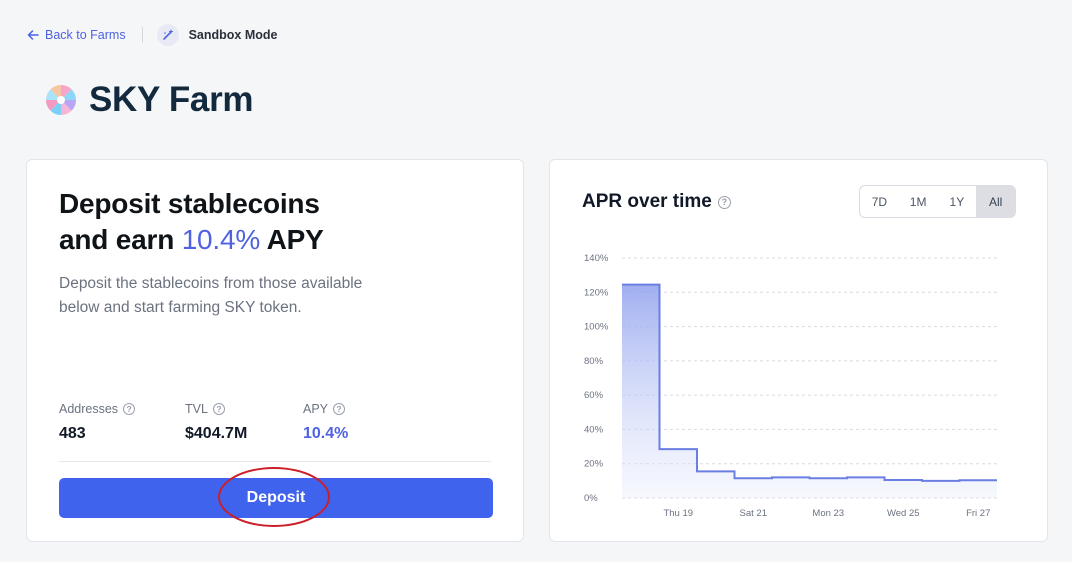 This screenshot has width=1072, height=562. I want to click on nav-divider, so click(142, 35).